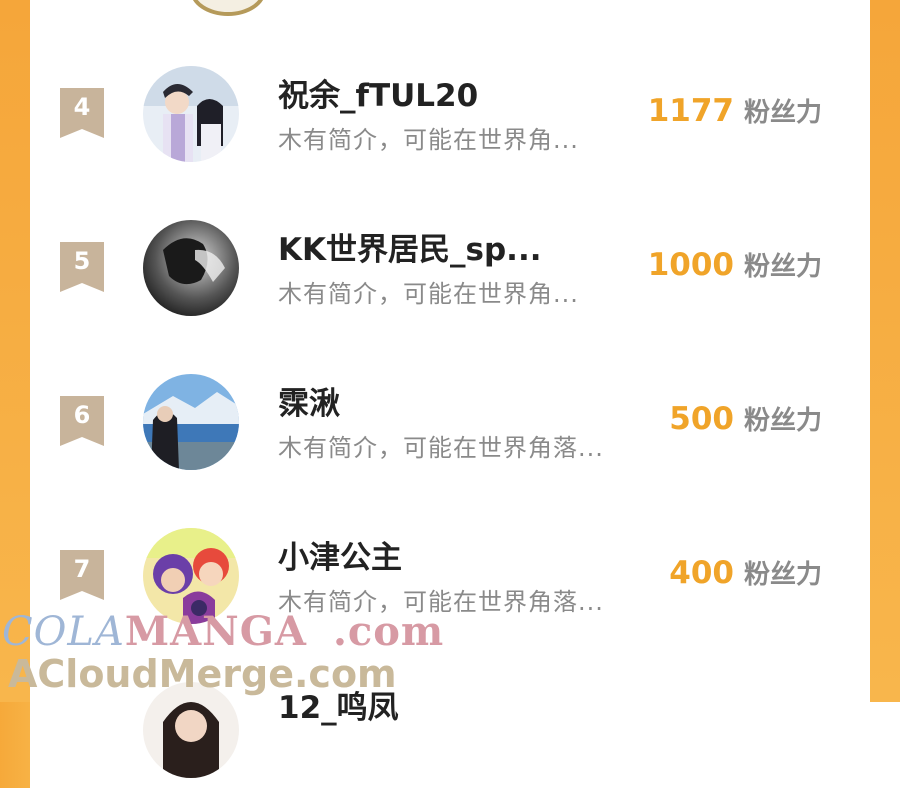 The height and width of the screenshot is (788, 900). Describe the element at coordinates (735, 264) in the screenshot. I see `fan-power-score: 1000 粉丝力` at that location.